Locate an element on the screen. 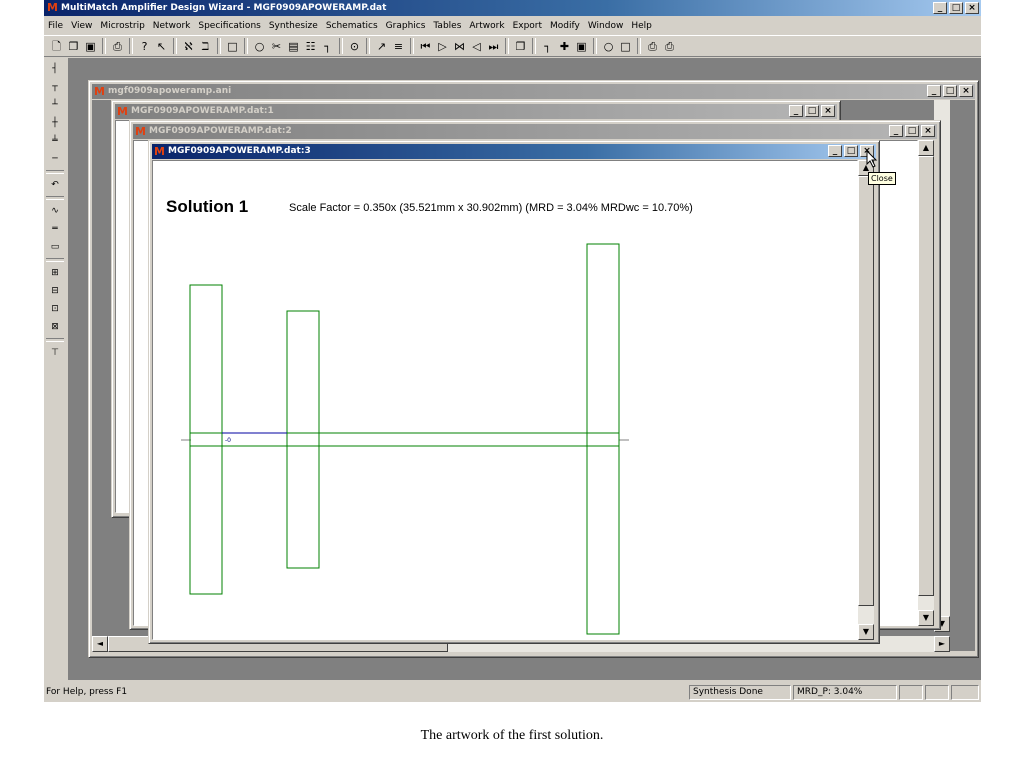 The height and width of the screenshot is (768, 1024). plus-node-icon: ✚ is located at coordinates (564, 46).